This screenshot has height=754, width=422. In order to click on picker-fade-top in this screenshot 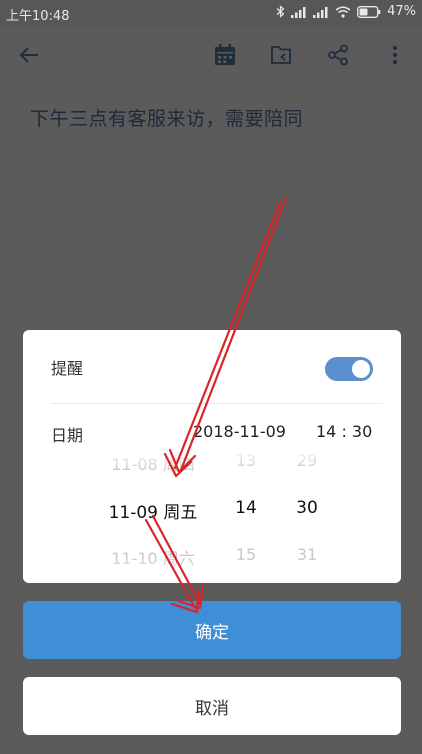, I will do `click(212, 459)`.